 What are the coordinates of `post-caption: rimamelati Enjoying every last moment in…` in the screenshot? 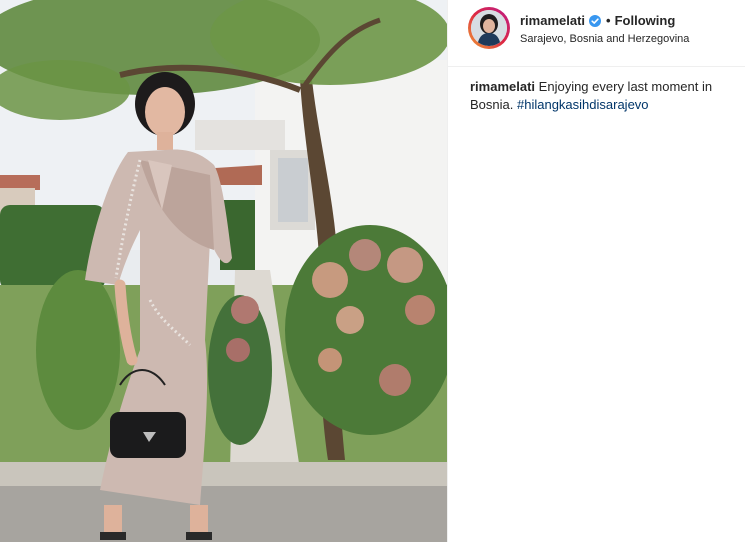 It's located at (601, 96).